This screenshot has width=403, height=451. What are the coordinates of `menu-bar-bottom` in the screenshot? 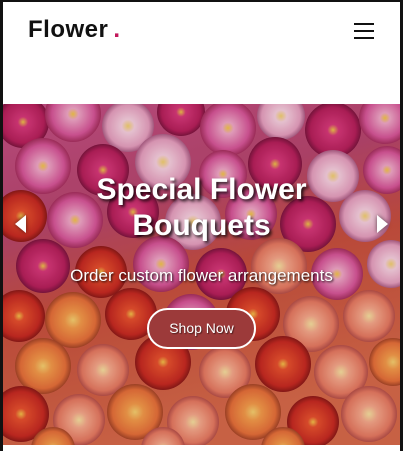 It's located at (364, 38).